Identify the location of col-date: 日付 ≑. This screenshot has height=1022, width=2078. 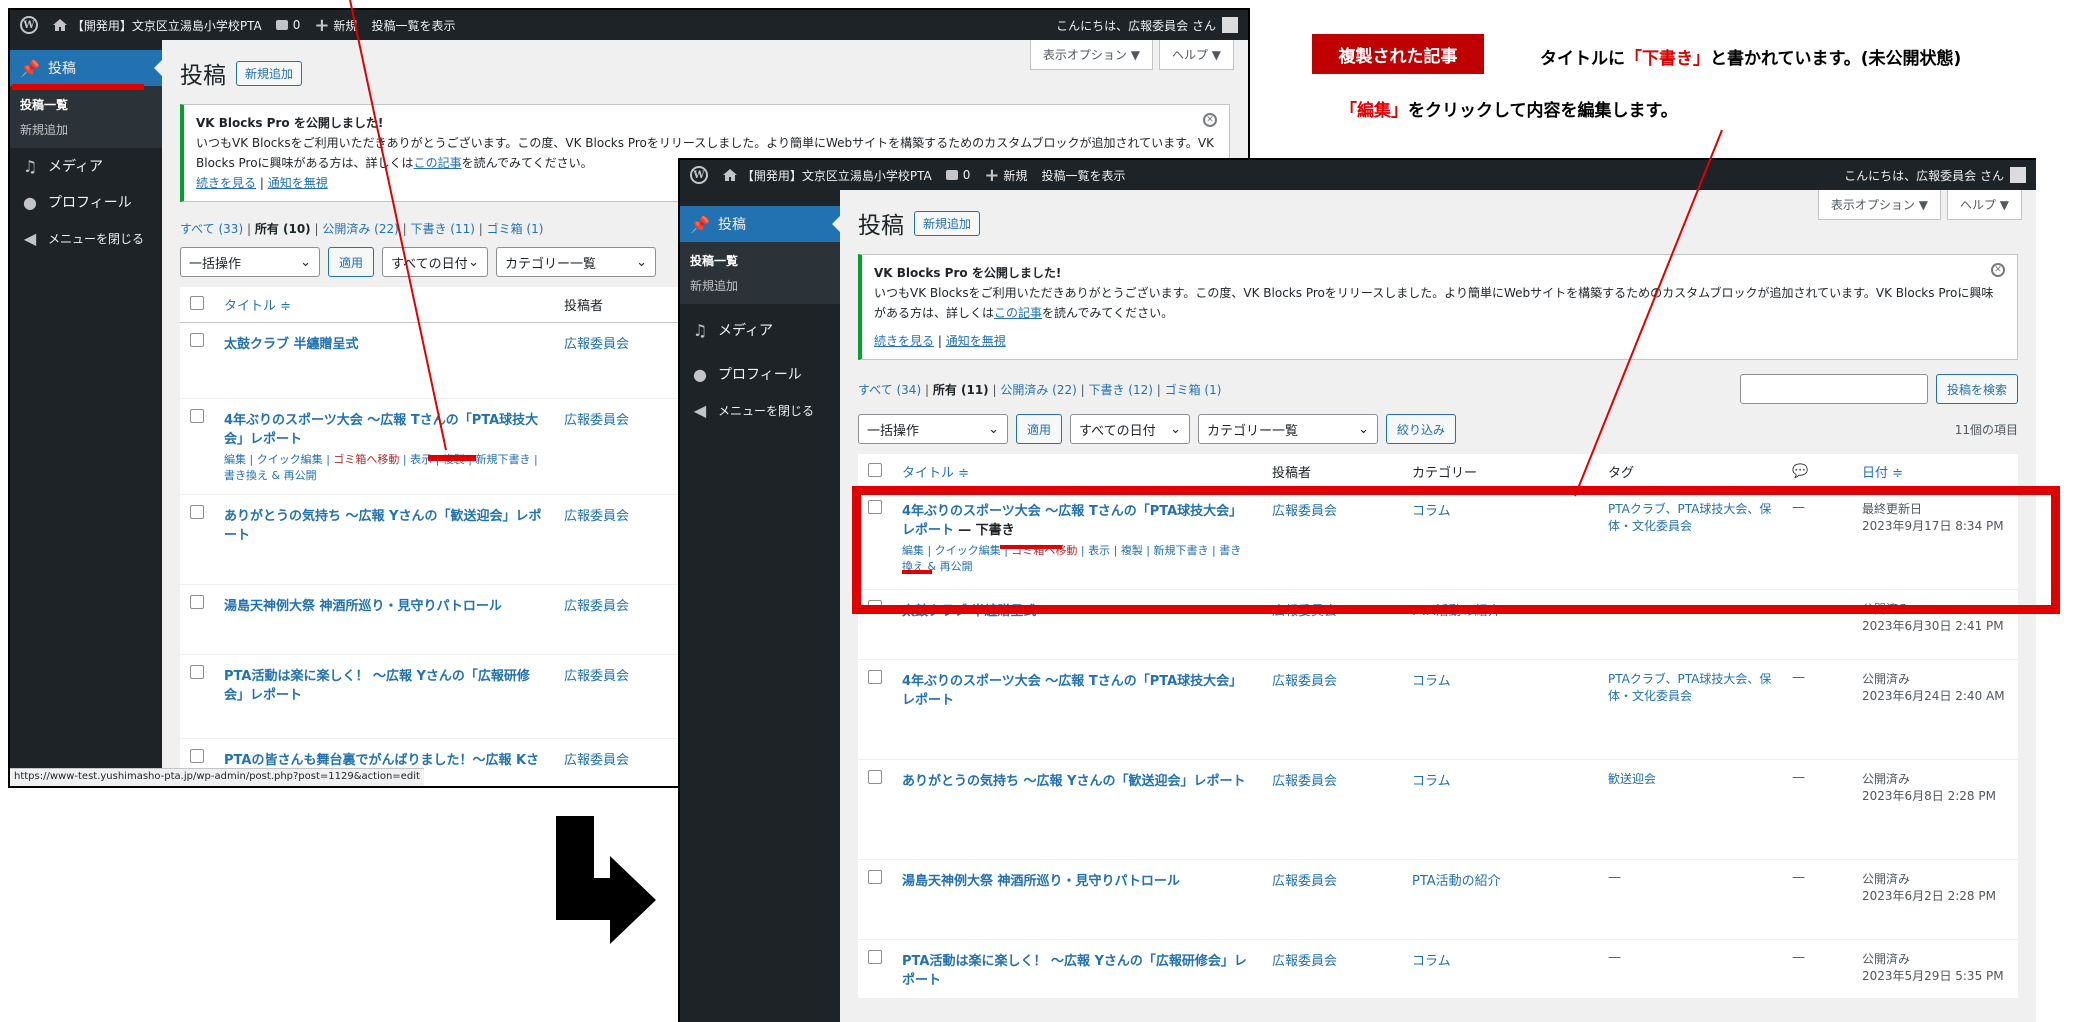
(1935, 472).